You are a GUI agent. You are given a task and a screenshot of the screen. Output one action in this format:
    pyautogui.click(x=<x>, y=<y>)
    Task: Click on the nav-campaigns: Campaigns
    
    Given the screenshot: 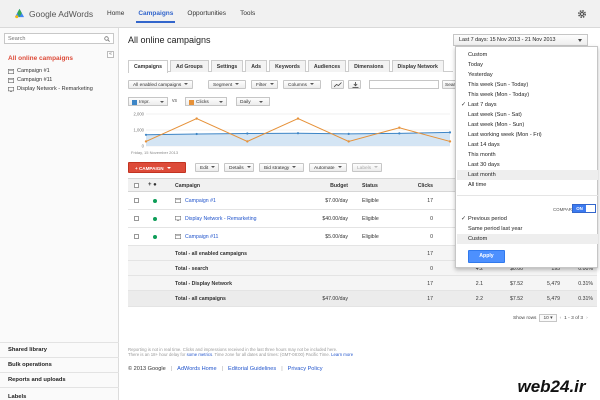 What is the action you would take?
    pyautogui.click(x=156, y=16)
    